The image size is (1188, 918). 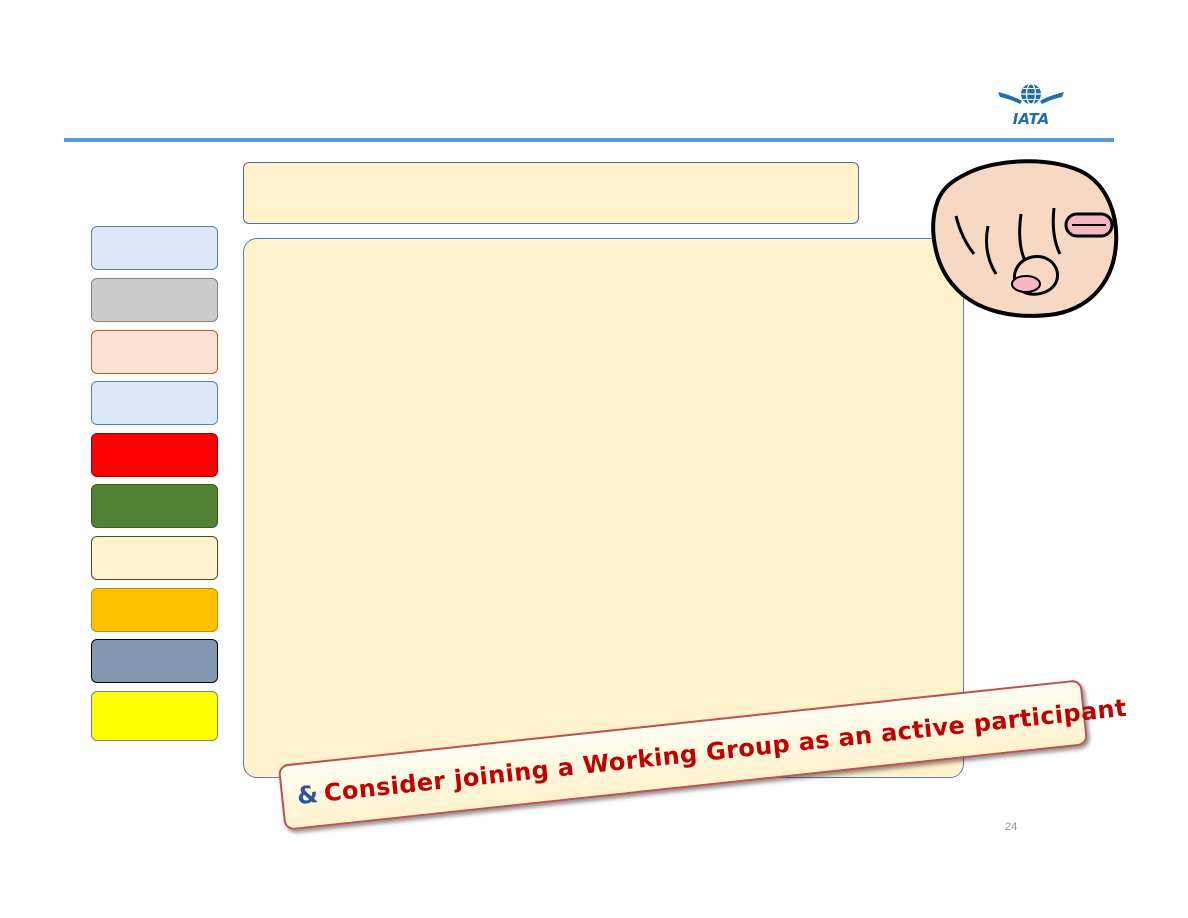 I want to click on iata-logo: IATA, so click(x=1031, y=105).